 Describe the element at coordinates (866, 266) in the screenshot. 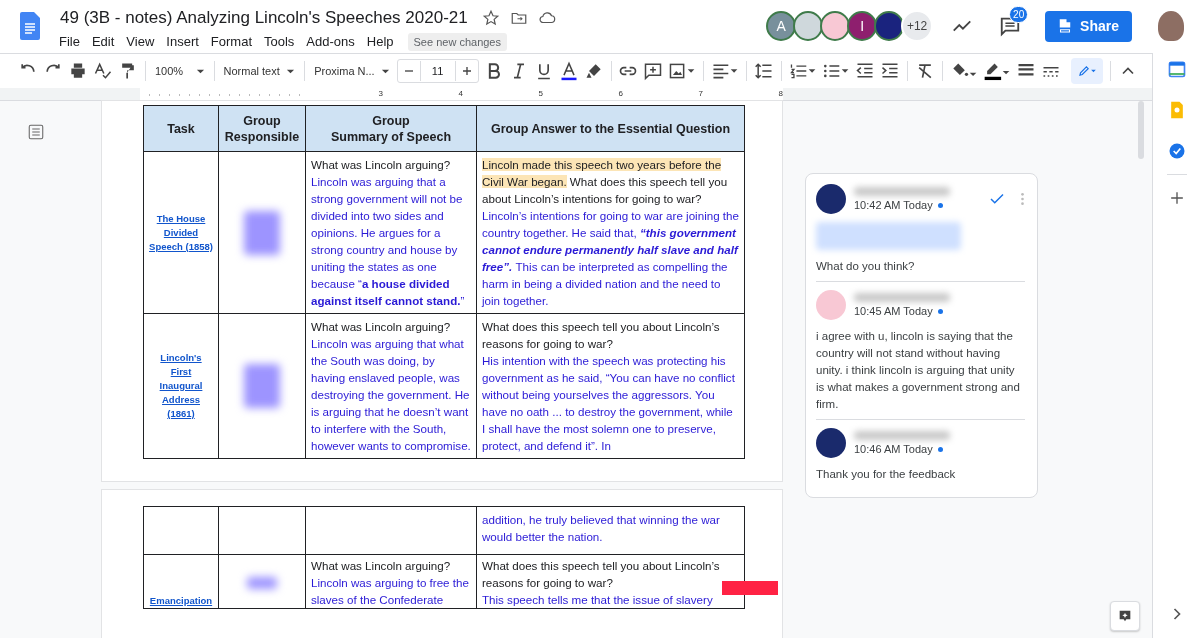

I see `comment-text: What do you think?` at that location.